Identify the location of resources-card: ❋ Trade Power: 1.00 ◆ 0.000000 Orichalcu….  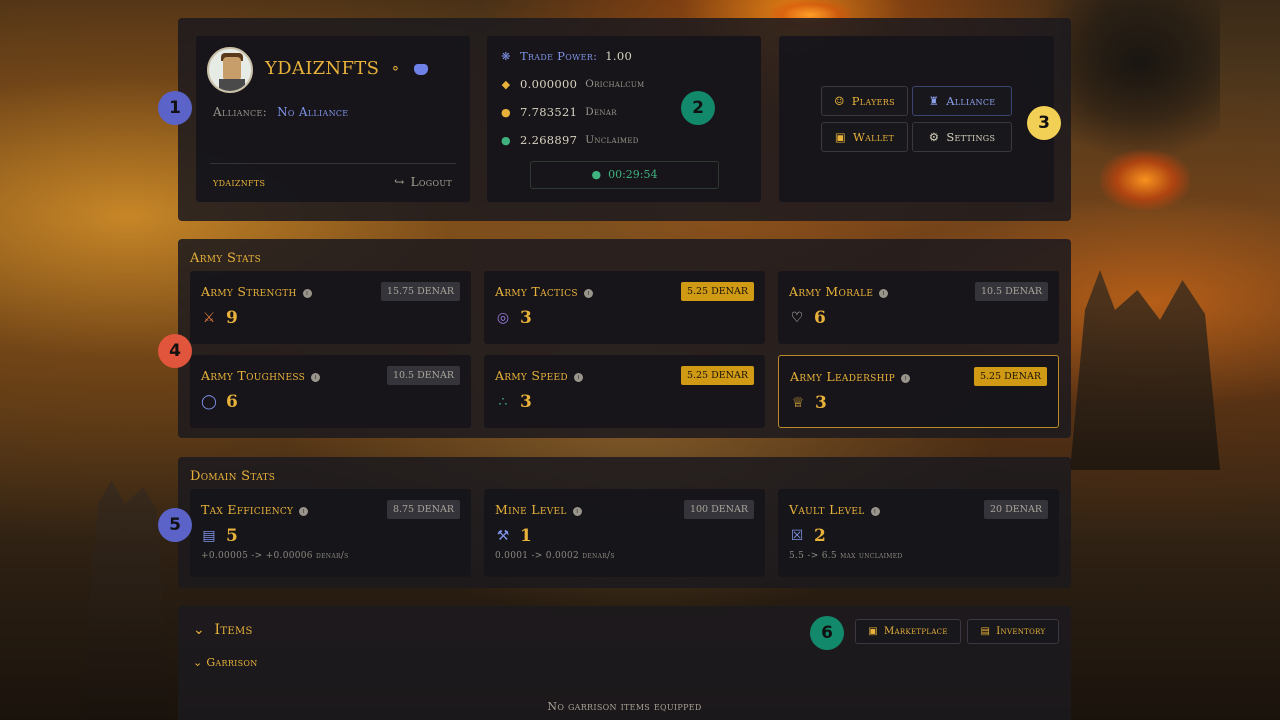
(624, 119).